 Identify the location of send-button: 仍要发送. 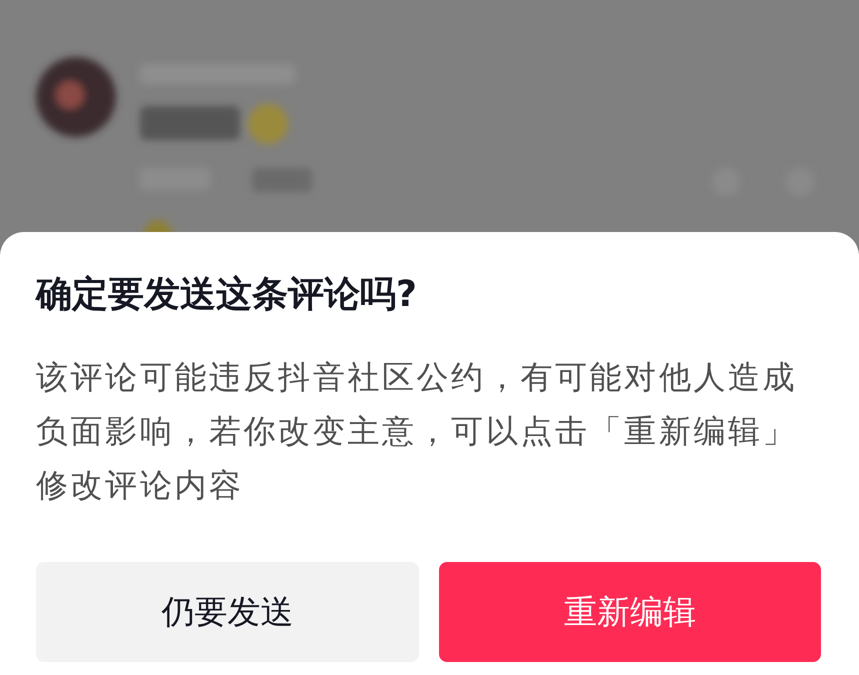
(227, 612).